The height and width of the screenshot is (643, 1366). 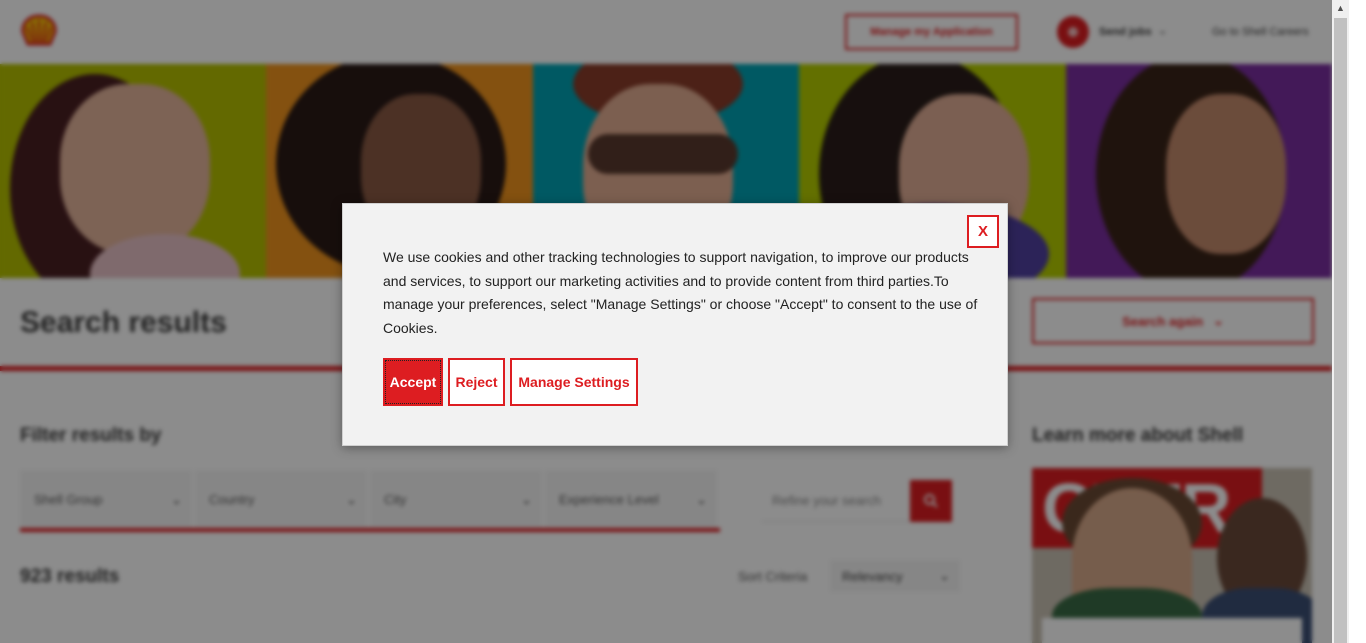 I want to click on reject-button: Reject, so click(x=476, y=382).